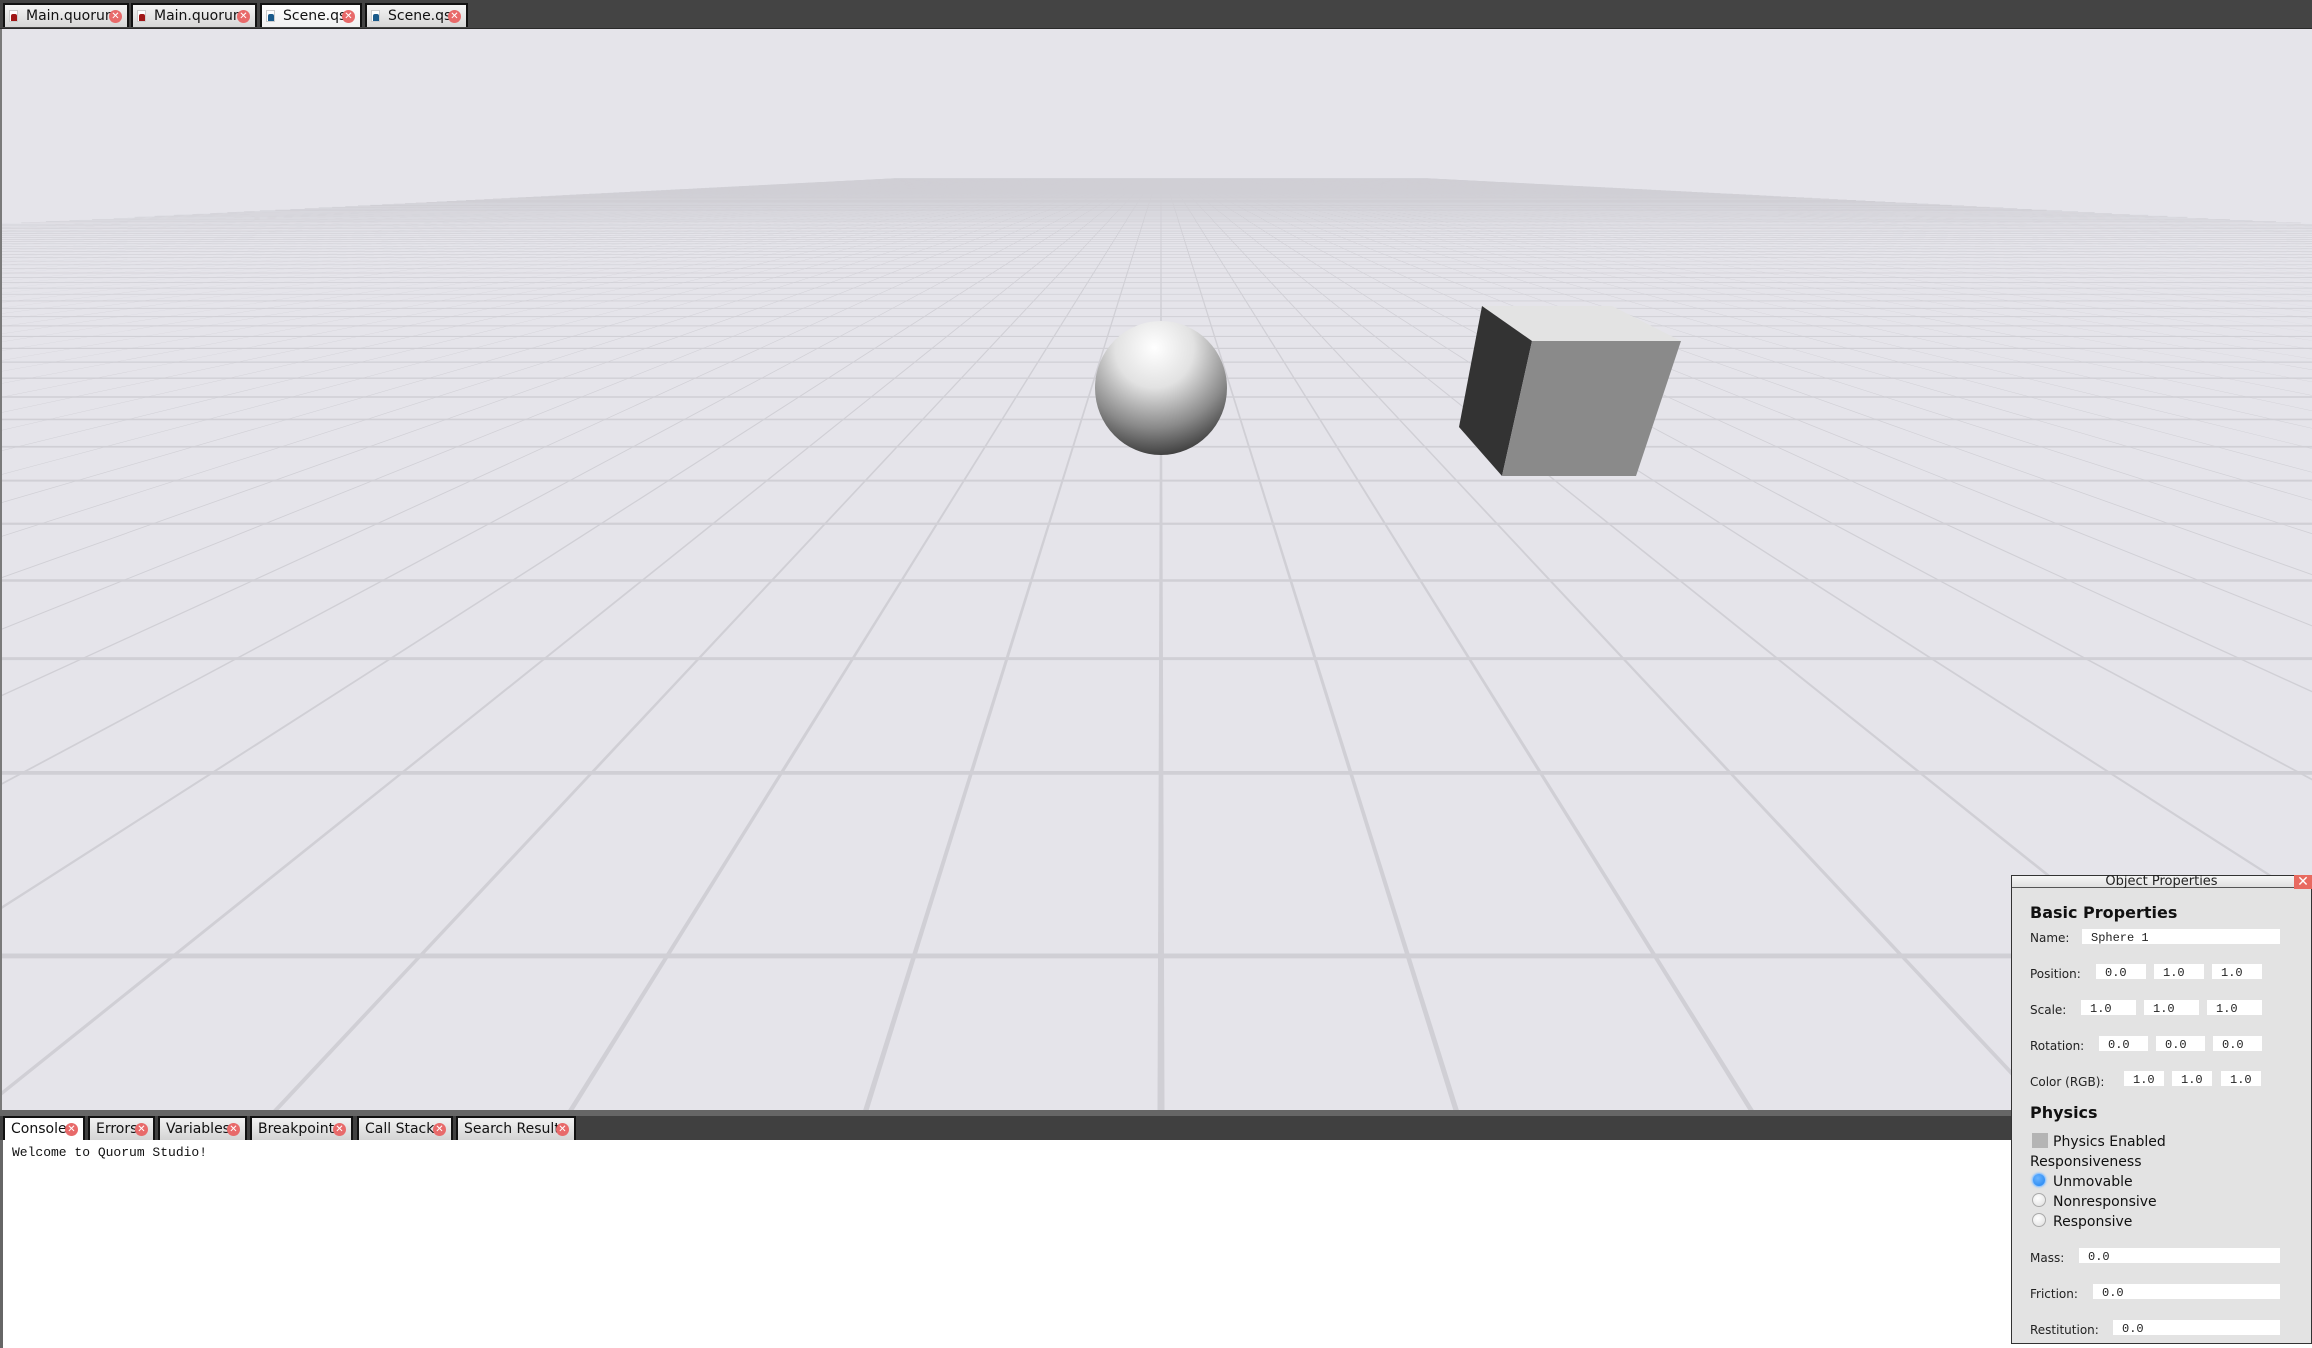 Image resolution: width=2312 pixels, height=1348 pixels. I want to click on editor-tab-scene-qs-2: Scene.qs ✕, so click(416, 15).